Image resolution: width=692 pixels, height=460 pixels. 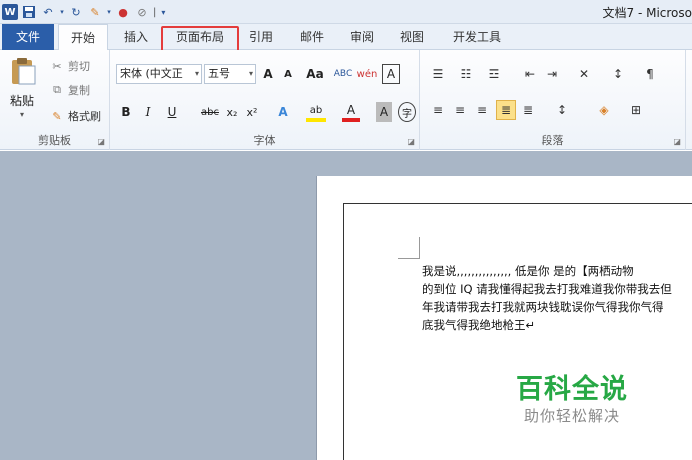 What do you see at coordinates (312, 37) in the screenshot?
I see `tab-mailings: 邮件` at bounding box center [312, 37].